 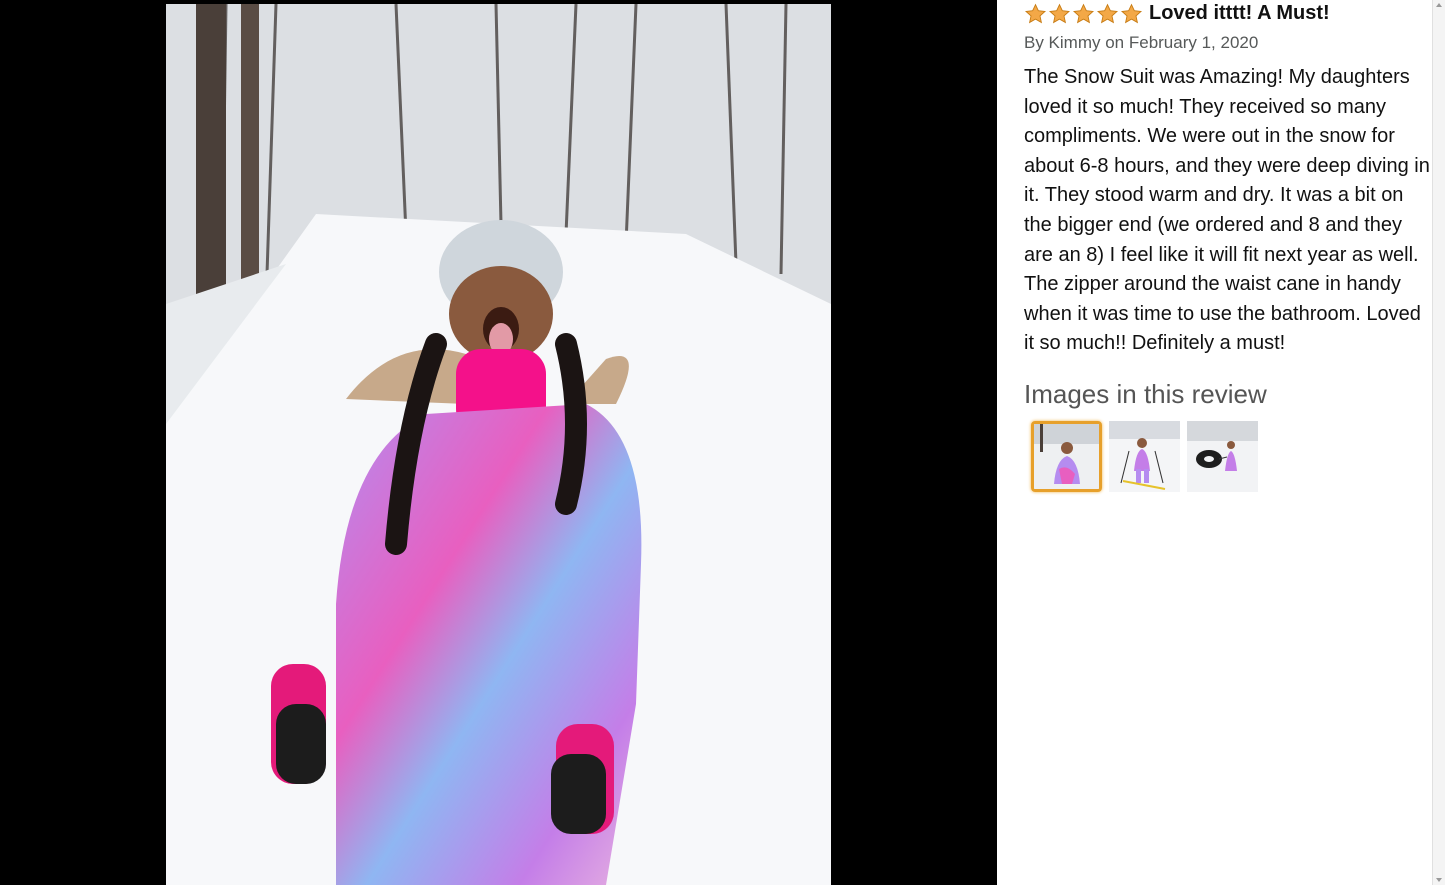 I want to click on scroll-down-icon, so click(x=1439, y=880).